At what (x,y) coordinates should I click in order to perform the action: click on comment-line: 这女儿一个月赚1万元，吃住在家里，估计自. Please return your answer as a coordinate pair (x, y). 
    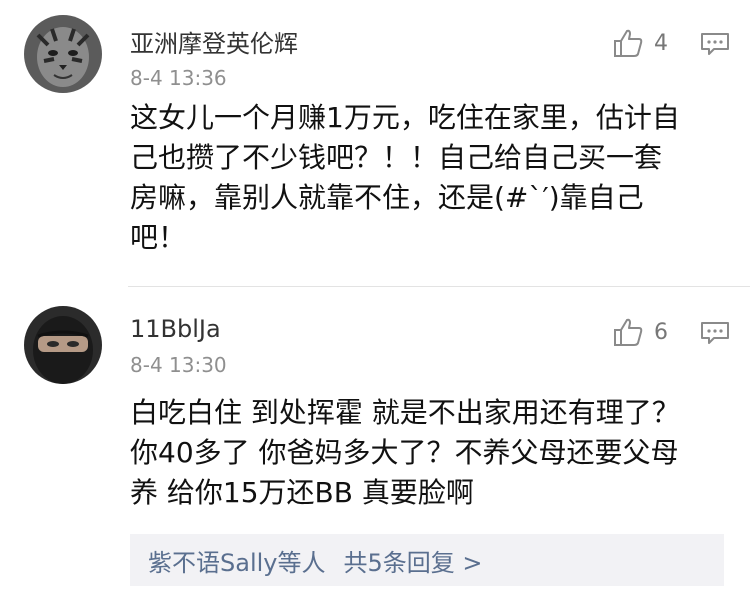
    Looking at the image, I should click on (405, 117).